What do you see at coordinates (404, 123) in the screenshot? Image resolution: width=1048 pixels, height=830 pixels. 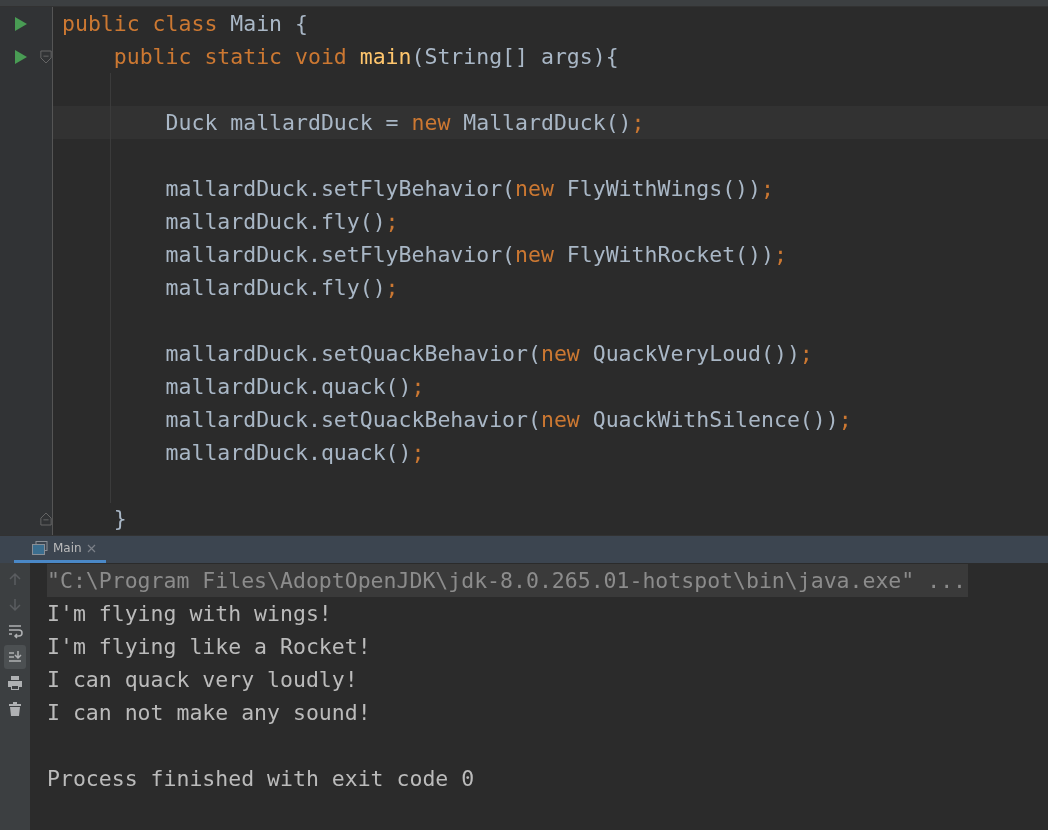 I see `code-line: Duck mallardDuck = new MallardDuck();` at bounding box center [404, 123].